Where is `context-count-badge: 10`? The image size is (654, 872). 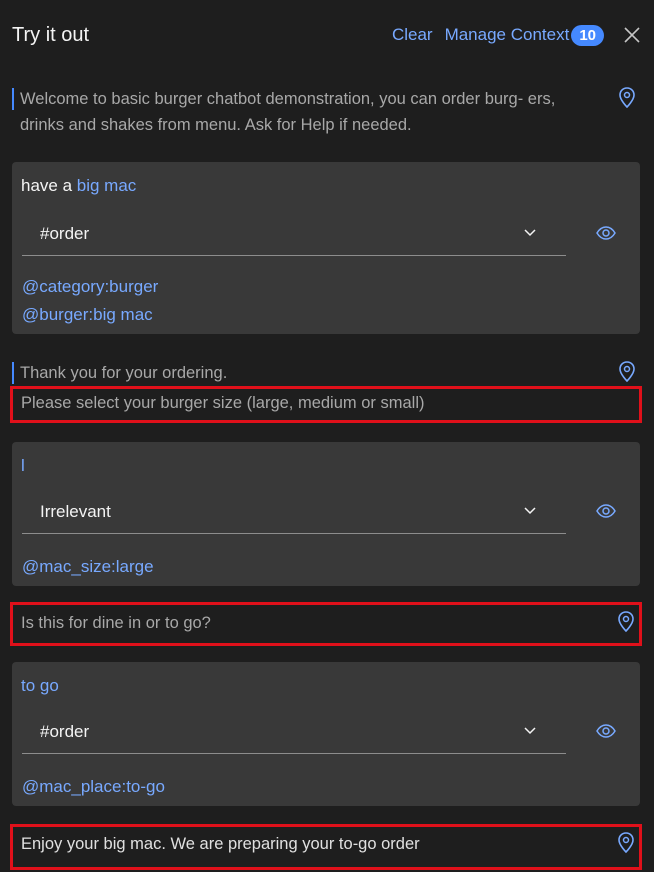
context-count-badge: 10 is located at coordinates (587, 35).